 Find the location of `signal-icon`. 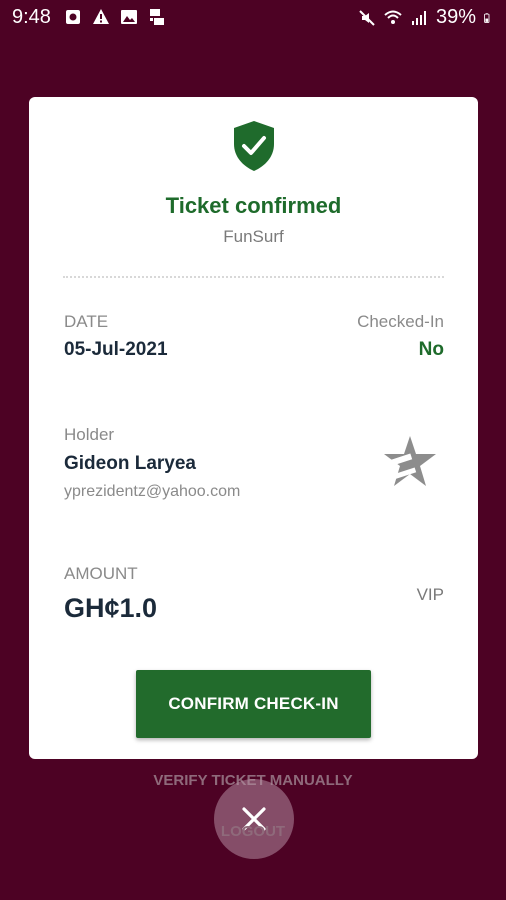

signal-icon is located at coordinates (418, 17).